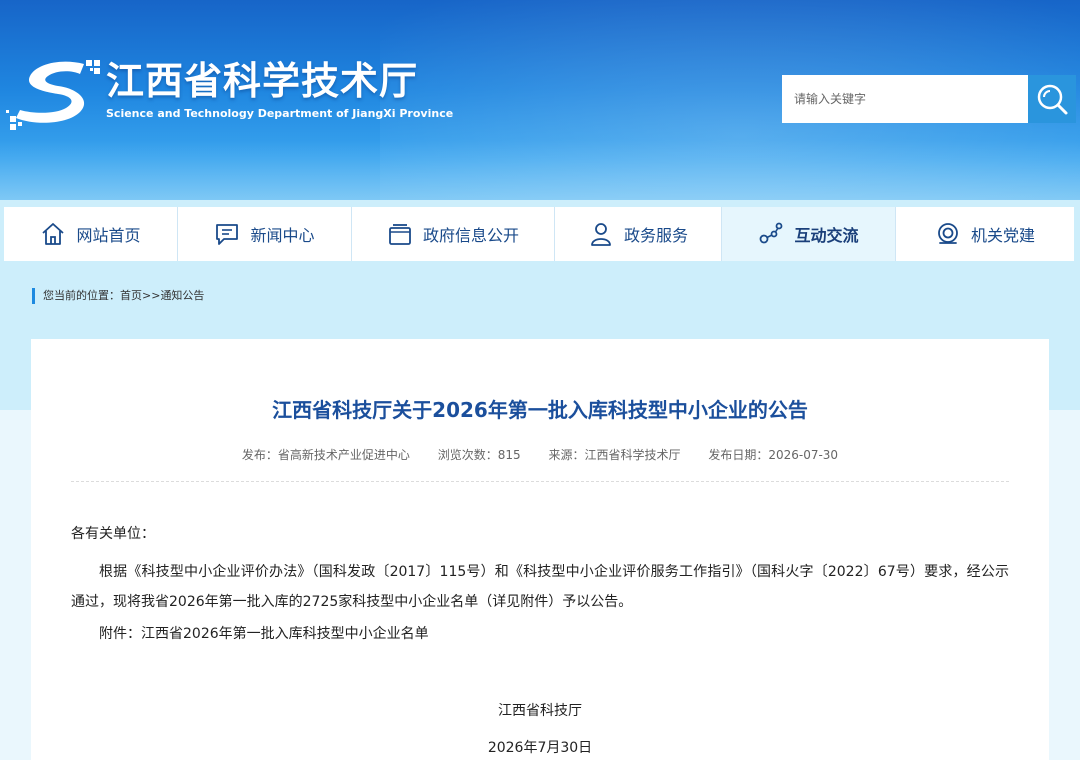 The width and height of the screenshot is (1080, 760). What do you see at coordinates (470, 235) in the screenshot?
I see `nav-label: 政府信息公开` at bounding box center [470, 235].